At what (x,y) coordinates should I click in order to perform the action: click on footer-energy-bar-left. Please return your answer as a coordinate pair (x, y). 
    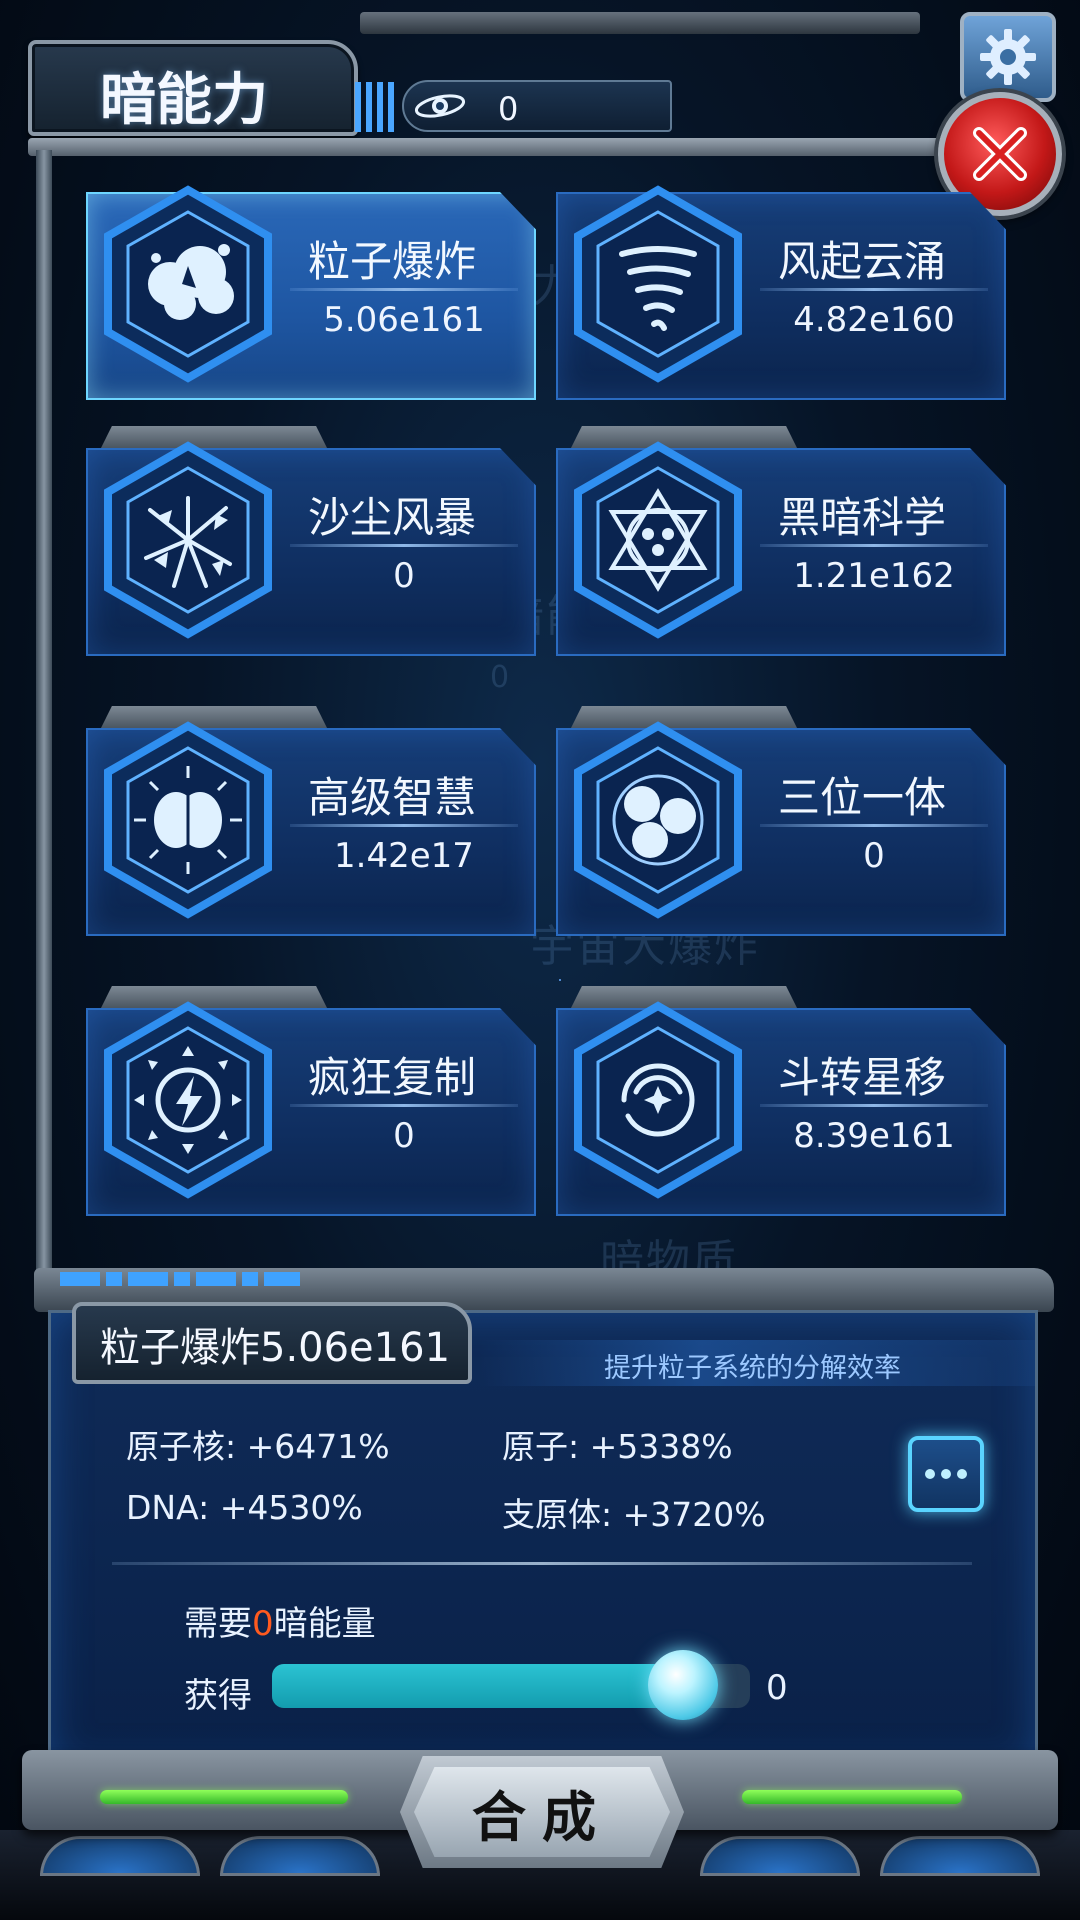
    Looking at the image, I should click on (224, 1797).